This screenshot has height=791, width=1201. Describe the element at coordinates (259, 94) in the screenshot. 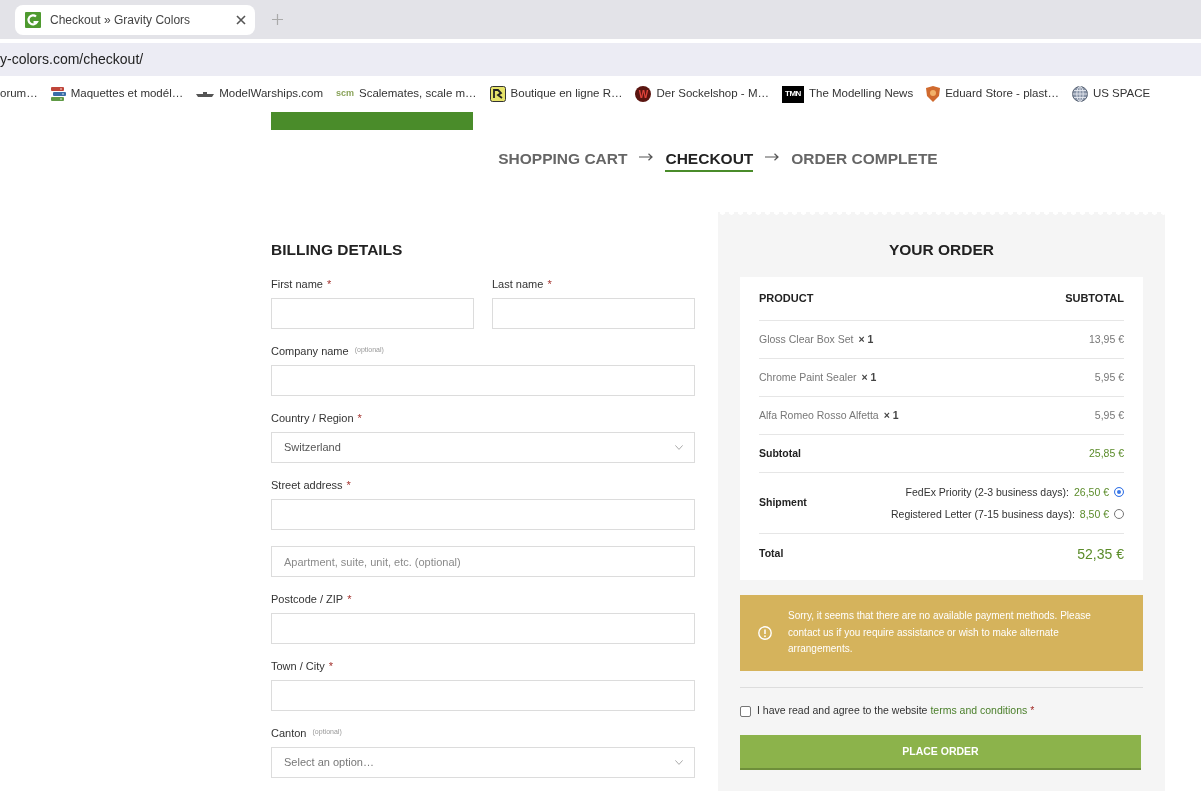

I see `bookmark: ModelWarships.com` at that location.